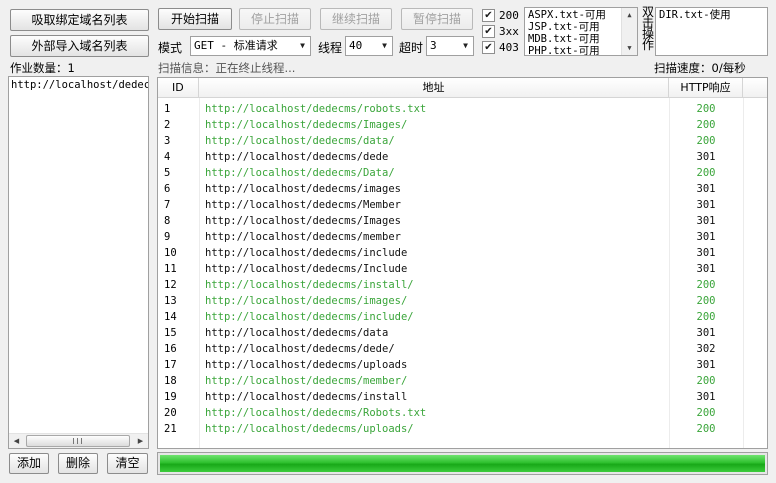  I want to click on row-id: 5, so click(167, 173).